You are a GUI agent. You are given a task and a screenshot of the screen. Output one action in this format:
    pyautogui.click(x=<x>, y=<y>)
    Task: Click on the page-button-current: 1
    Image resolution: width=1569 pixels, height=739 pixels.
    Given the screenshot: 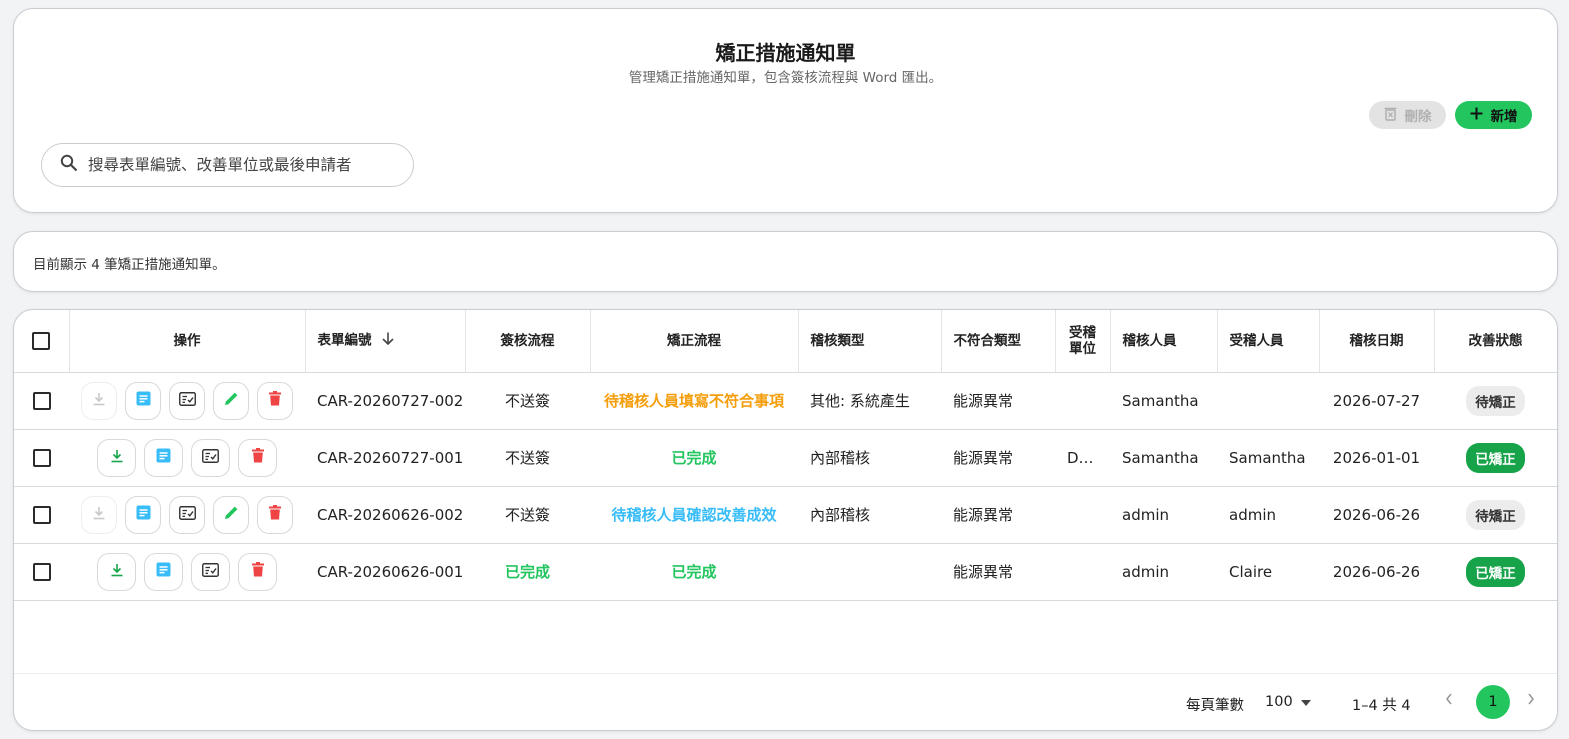 What is the action you would take?
    pyautogui.click(x=1493, y=702)
    